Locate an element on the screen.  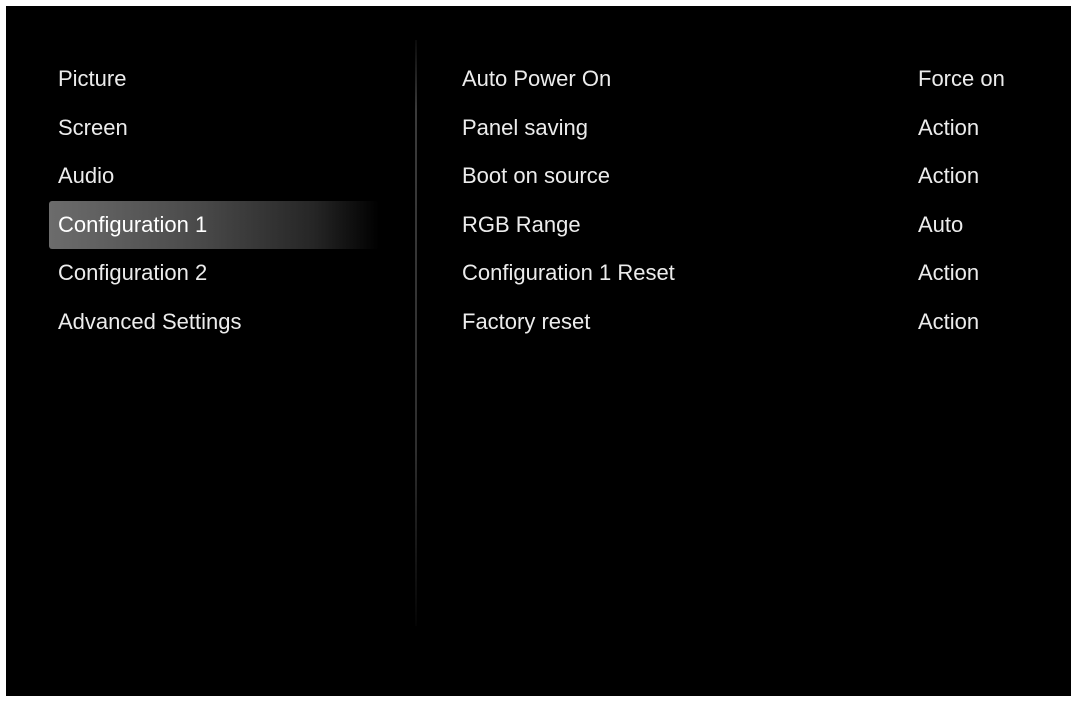
menu-item-screen: Screen is located at coordinates (214, 128).